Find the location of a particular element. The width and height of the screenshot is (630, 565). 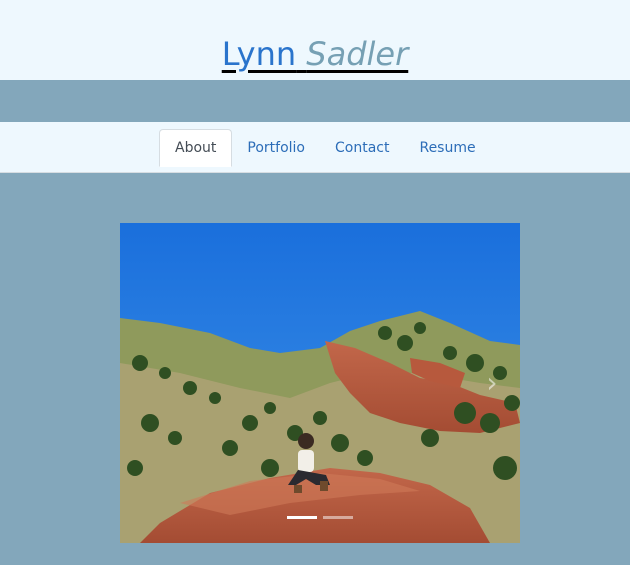

nav-tabs: About Portfolio Contact Resume is located at coordinates (325, 151).